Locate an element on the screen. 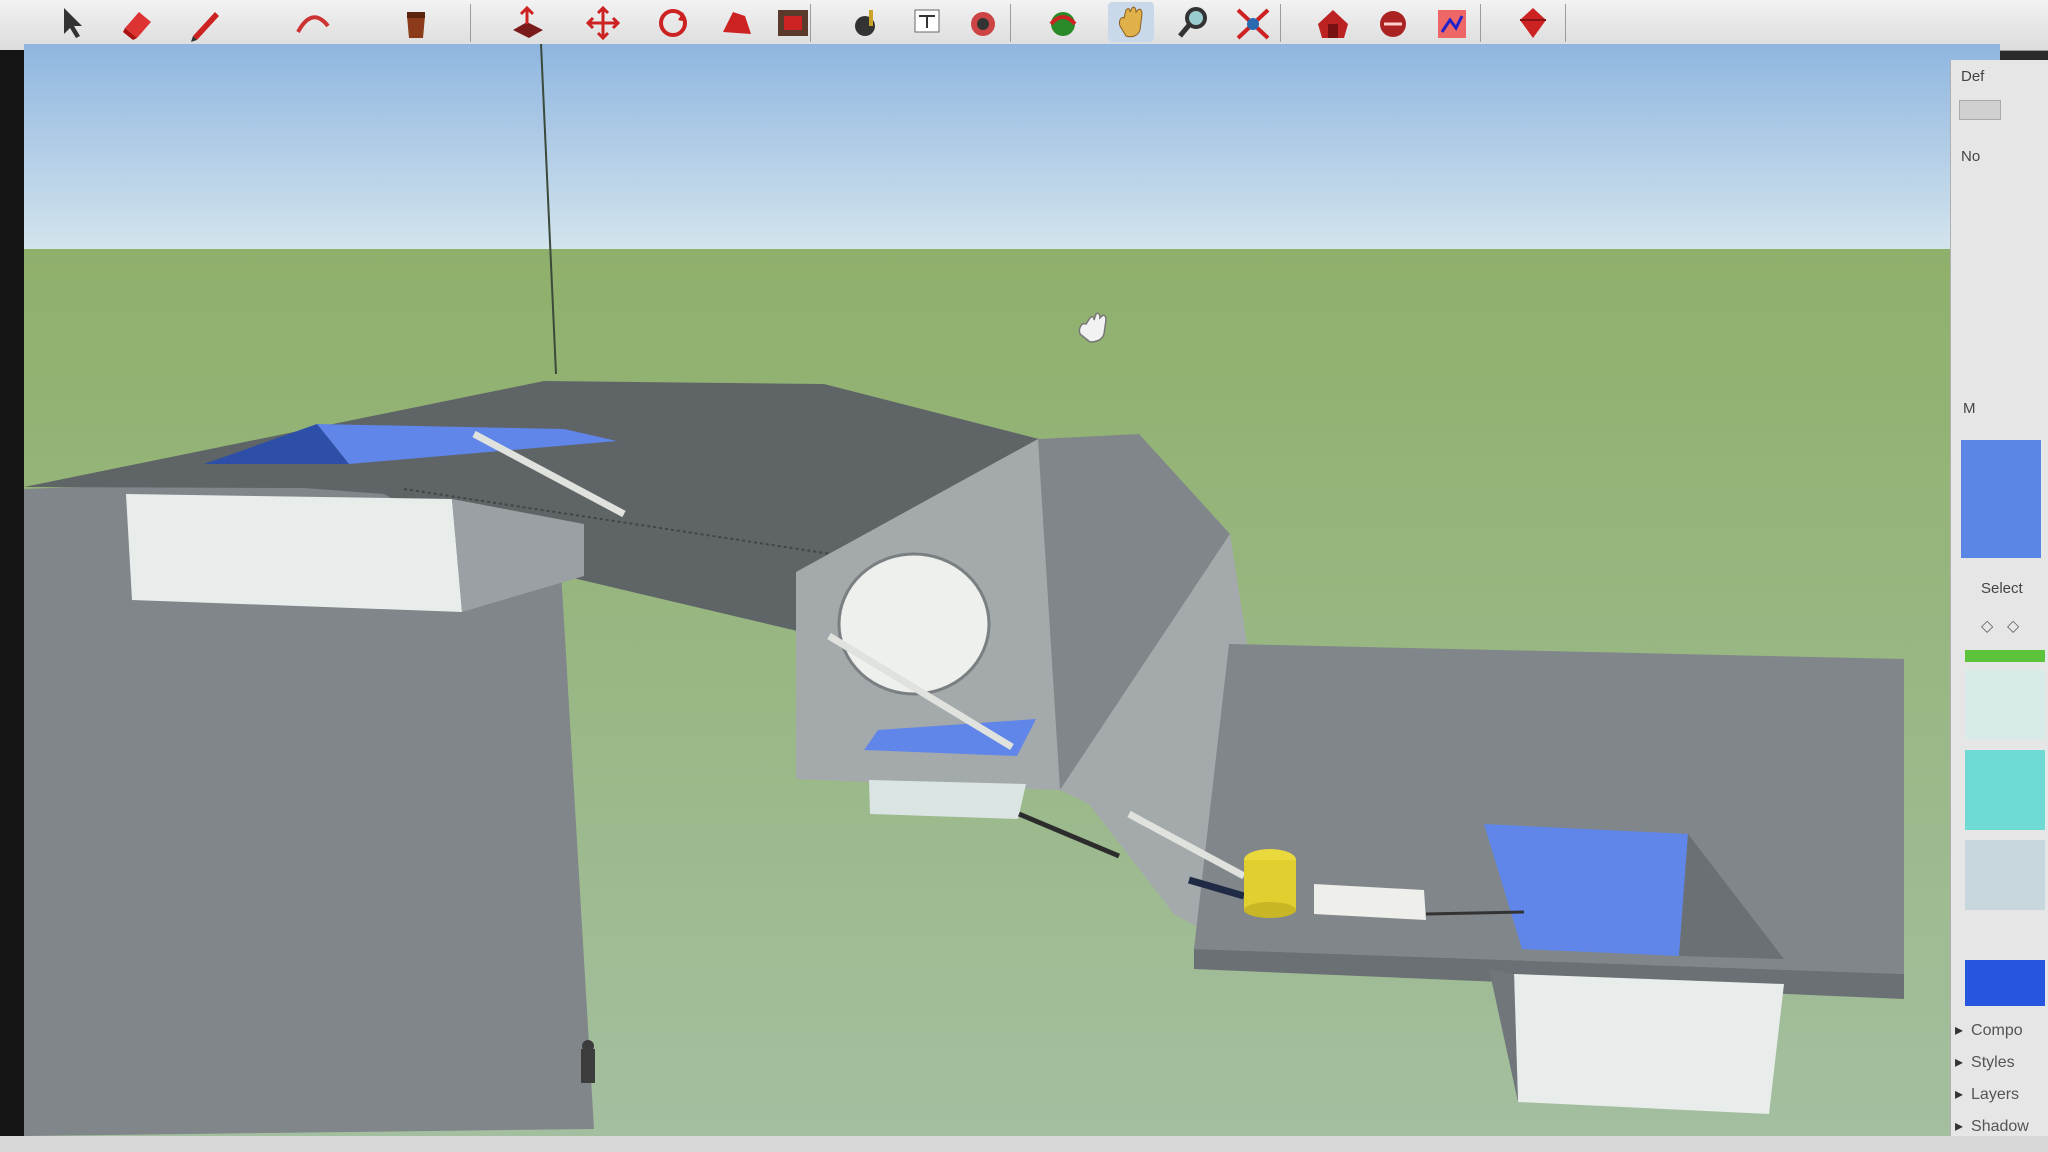 The width and height of the screenshot is (2048, 1152). ruby-console-tool is located at coordinates (1533, 22).